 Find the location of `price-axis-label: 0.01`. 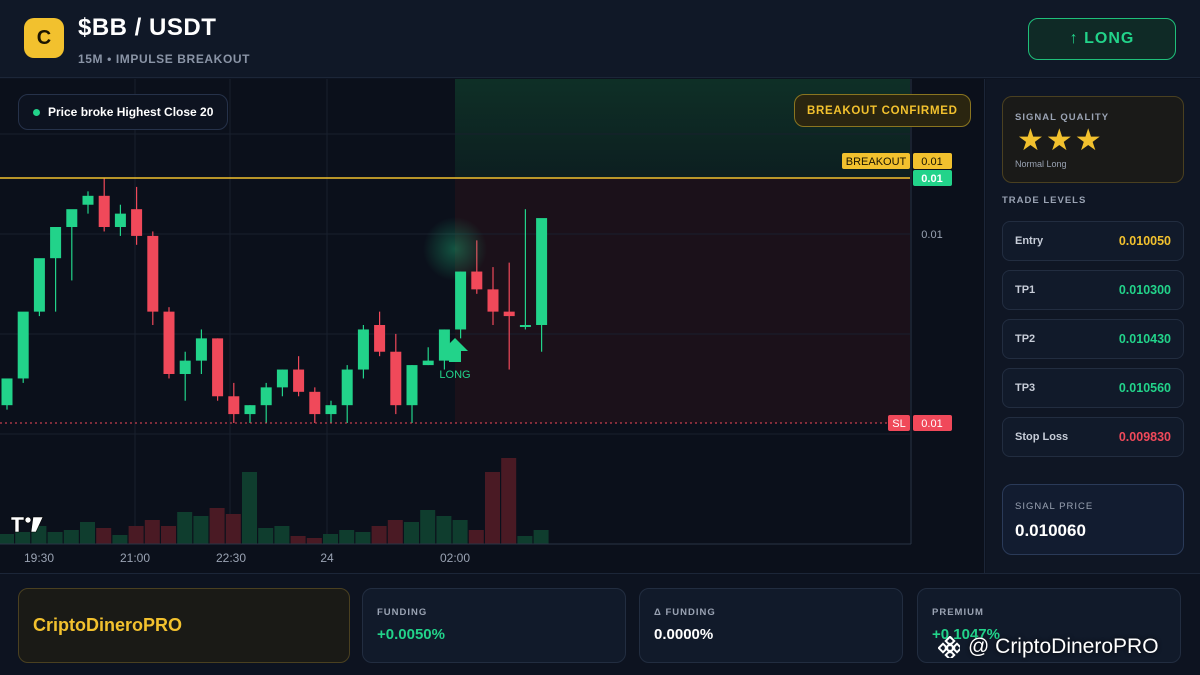

price-axis-label: 0.01 is located at coordinates (931, 235).